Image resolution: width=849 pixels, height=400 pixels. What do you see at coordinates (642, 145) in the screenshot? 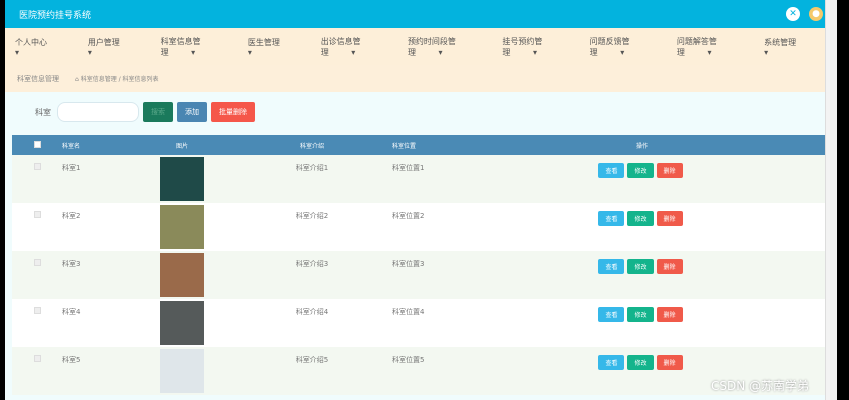
I see `col-actions: 操作` at bounding box center [642, 145].